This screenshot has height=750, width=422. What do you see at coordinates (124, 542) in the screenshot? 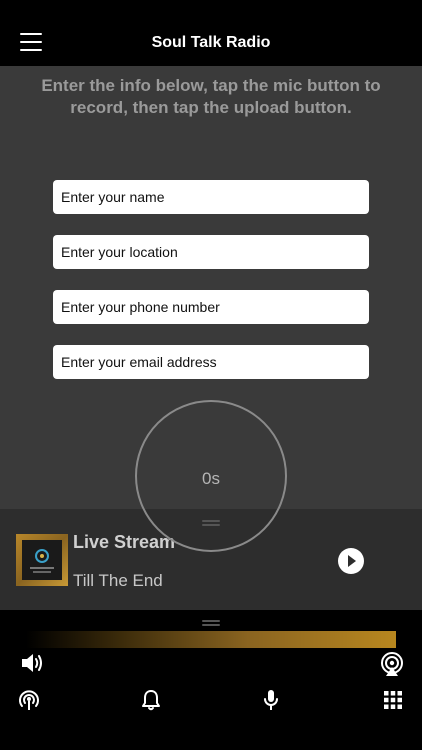
I see `player-title: Live Stream` at bounding box center [124, 542].